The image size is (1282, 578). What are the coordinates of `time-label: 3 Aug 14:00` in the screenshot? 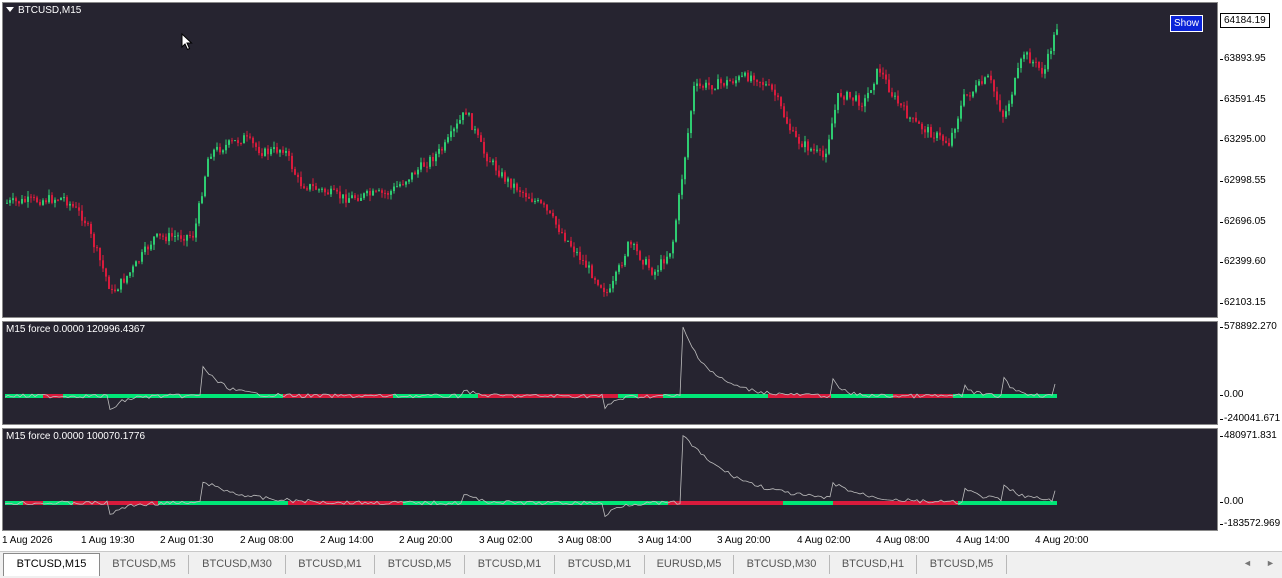 It's located at (665, 540).